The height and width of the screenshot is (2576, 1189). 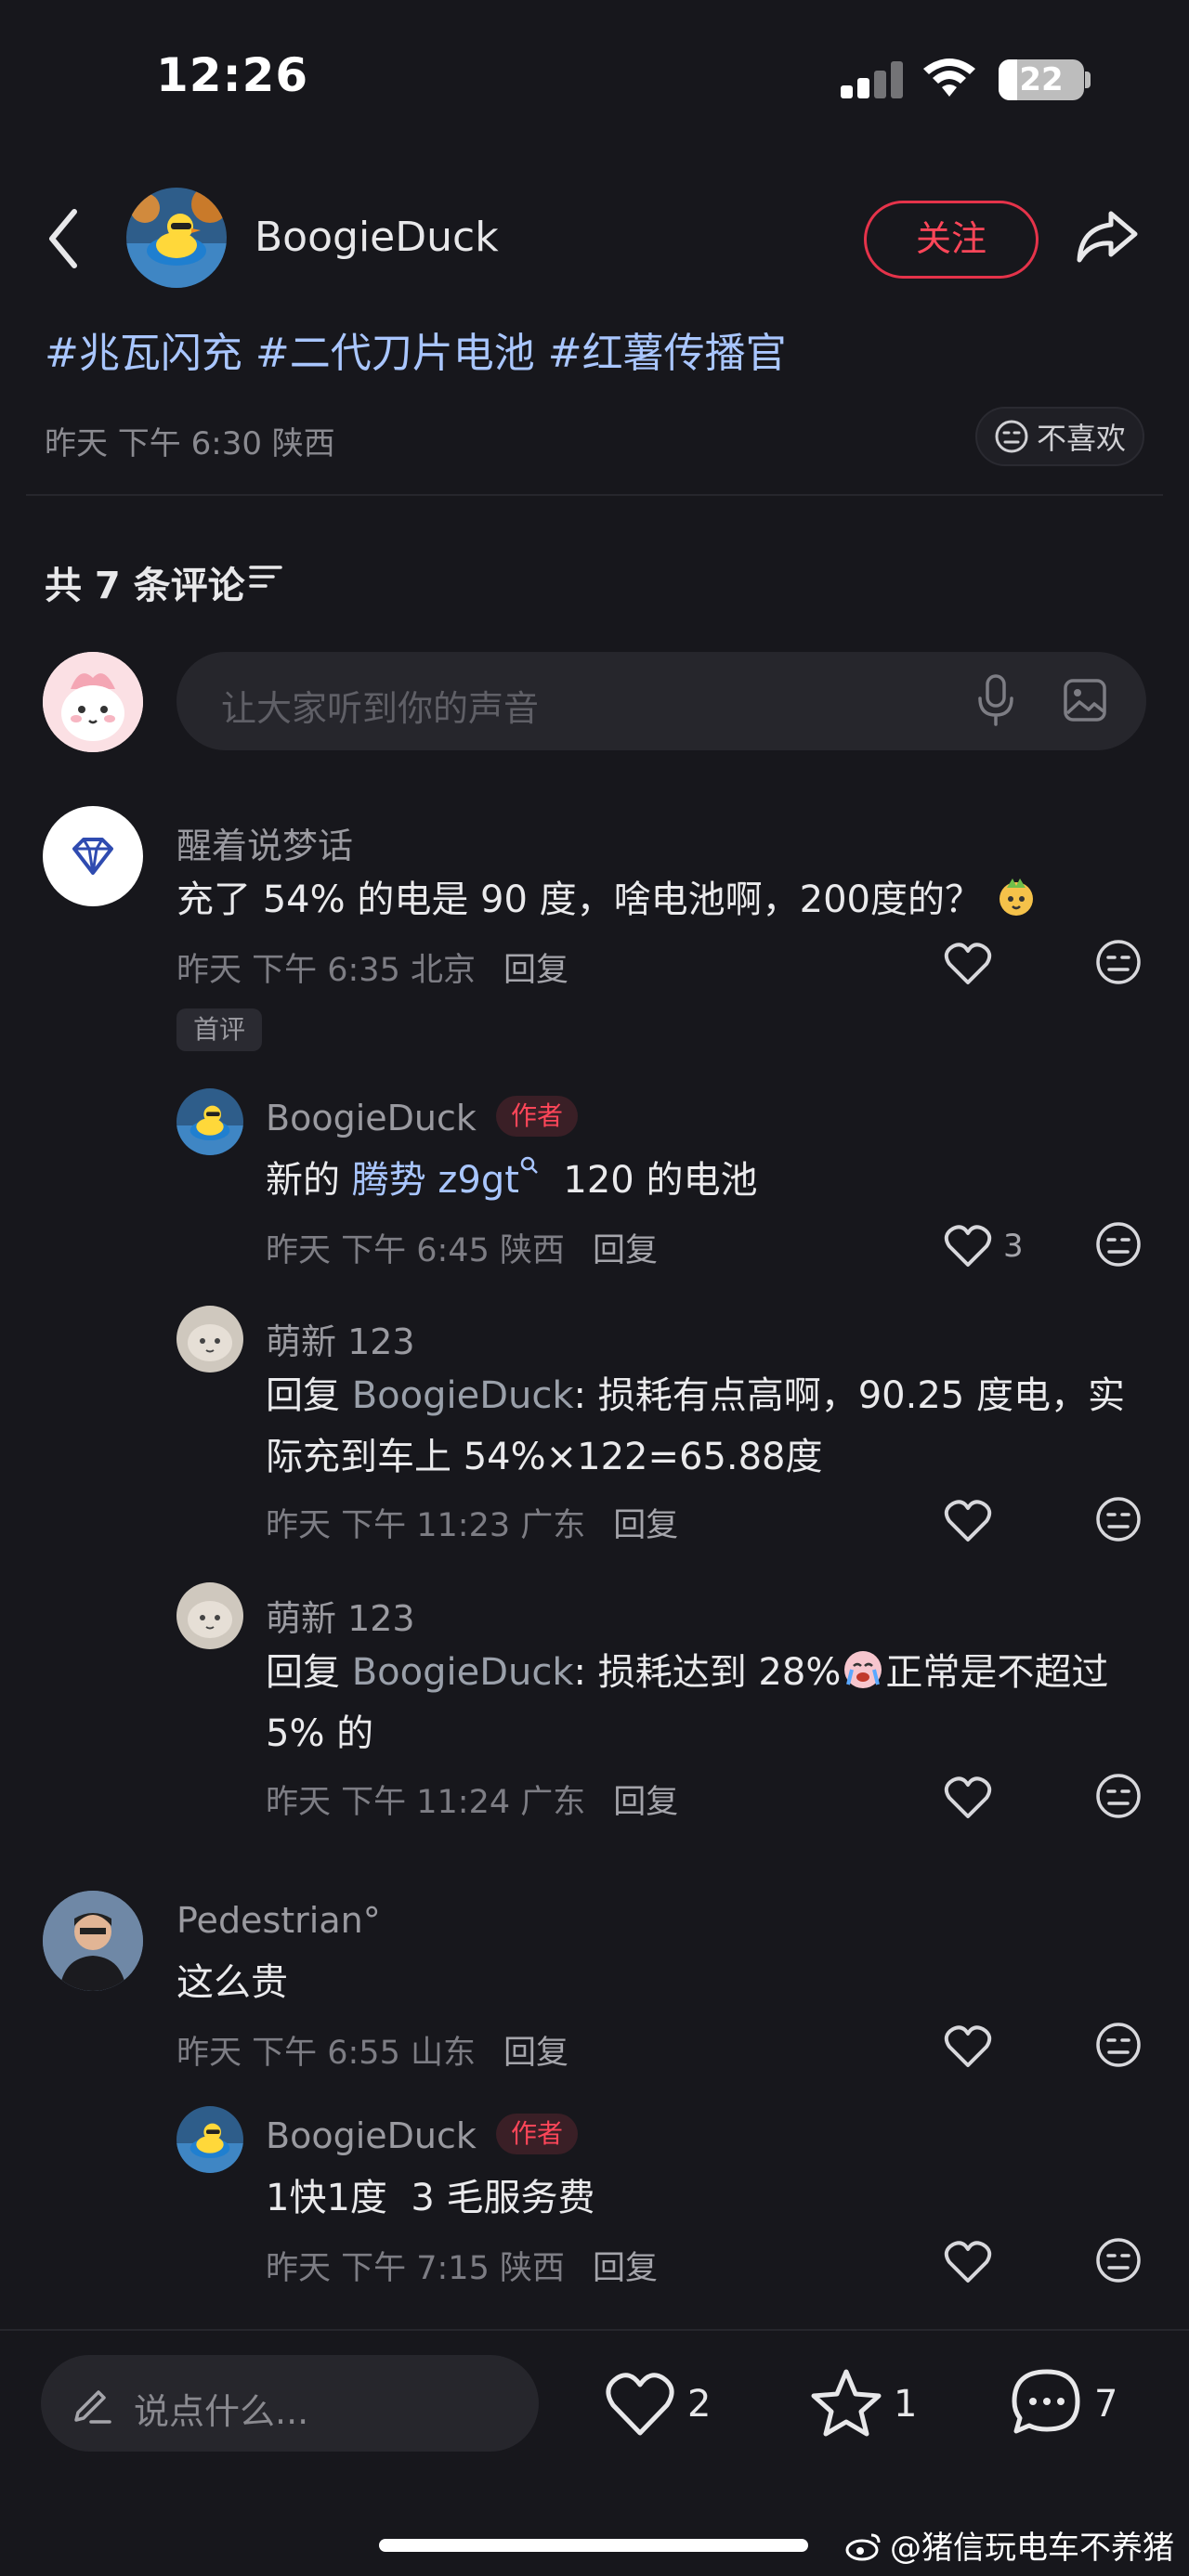 What do you see at coordinates (1088, 80) in the screenshot?
I see `battery-tip` at bounding box center [1088, 80].